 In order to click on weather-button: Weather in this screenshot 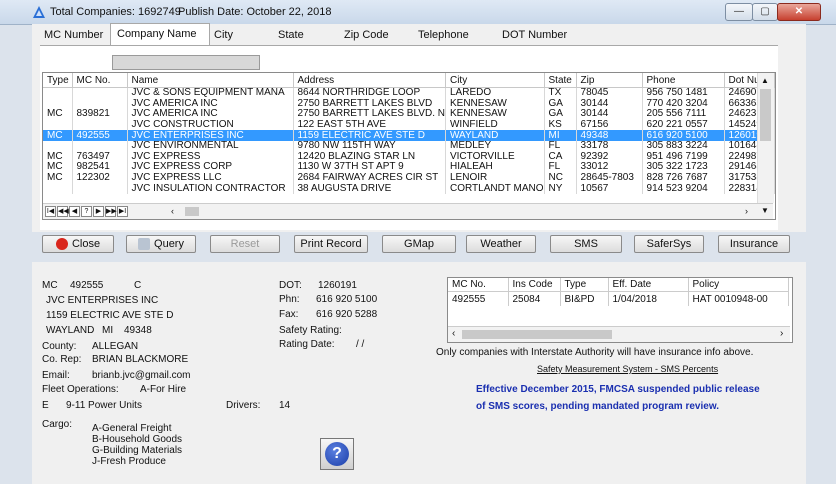, I will do `click(501, 244)`.